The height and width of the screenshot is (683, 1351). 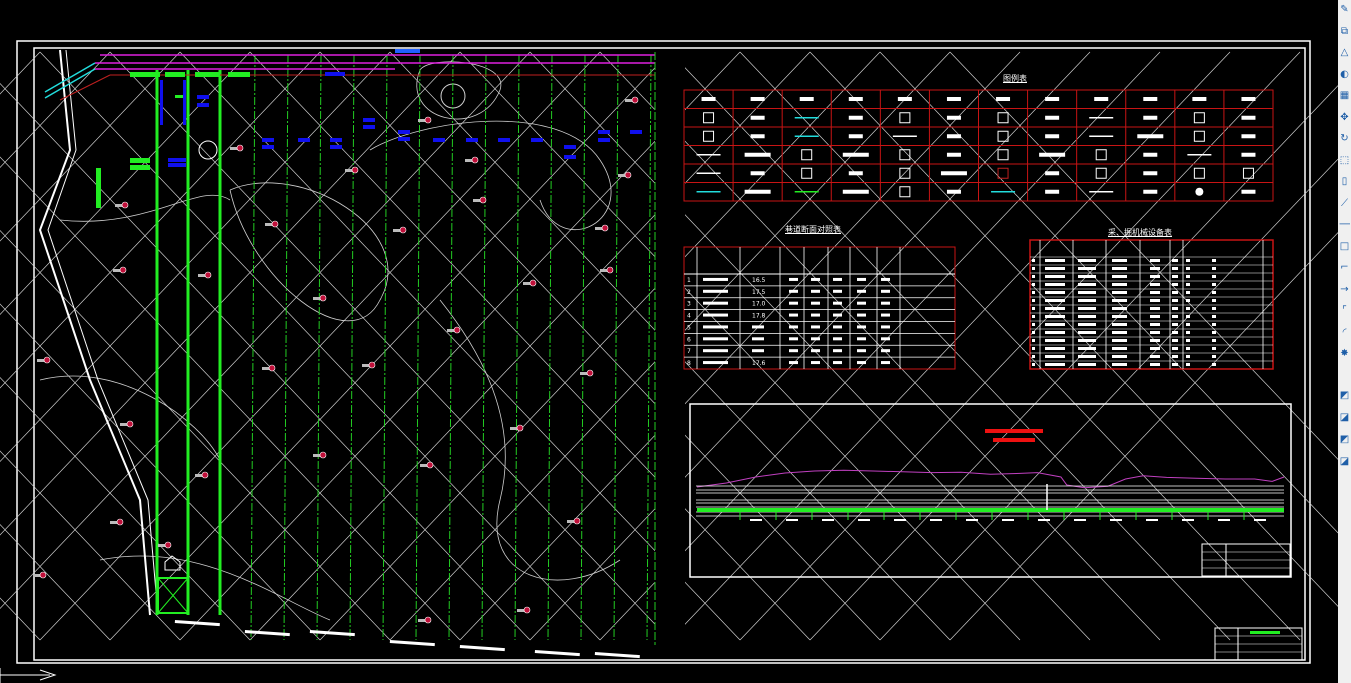 I want to click on legend-symbol-grate, so click(x=807, y=155).